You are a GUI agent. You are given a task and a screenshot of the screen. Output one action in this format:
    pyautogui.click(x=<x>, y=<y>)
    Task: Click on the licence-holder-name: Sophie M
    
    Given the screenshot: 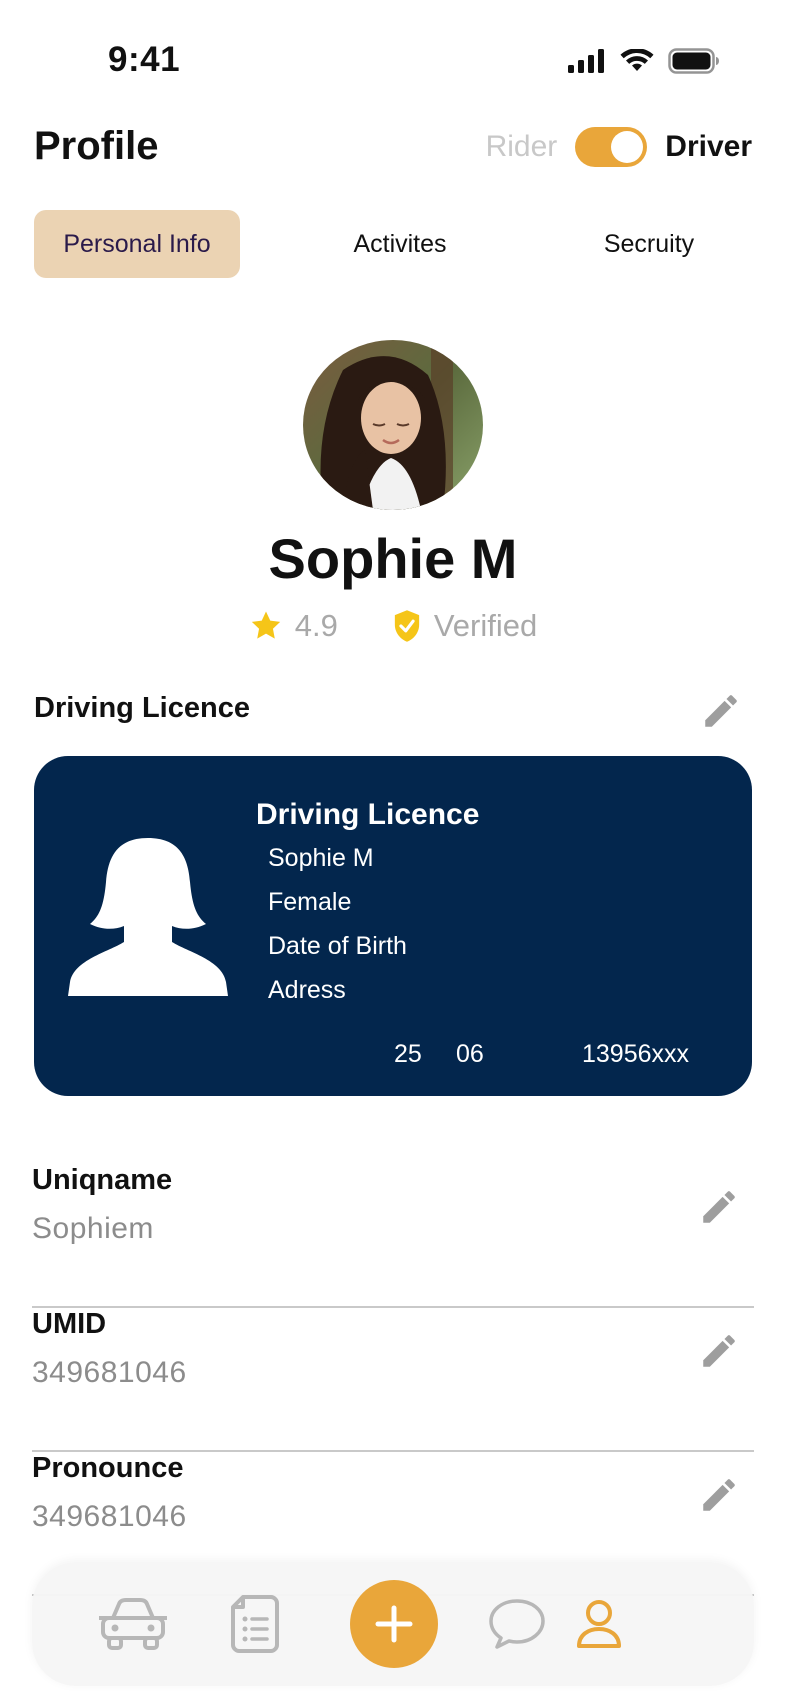 What is the action you would take?
    pyautogui.click(x=321, y=858)
    